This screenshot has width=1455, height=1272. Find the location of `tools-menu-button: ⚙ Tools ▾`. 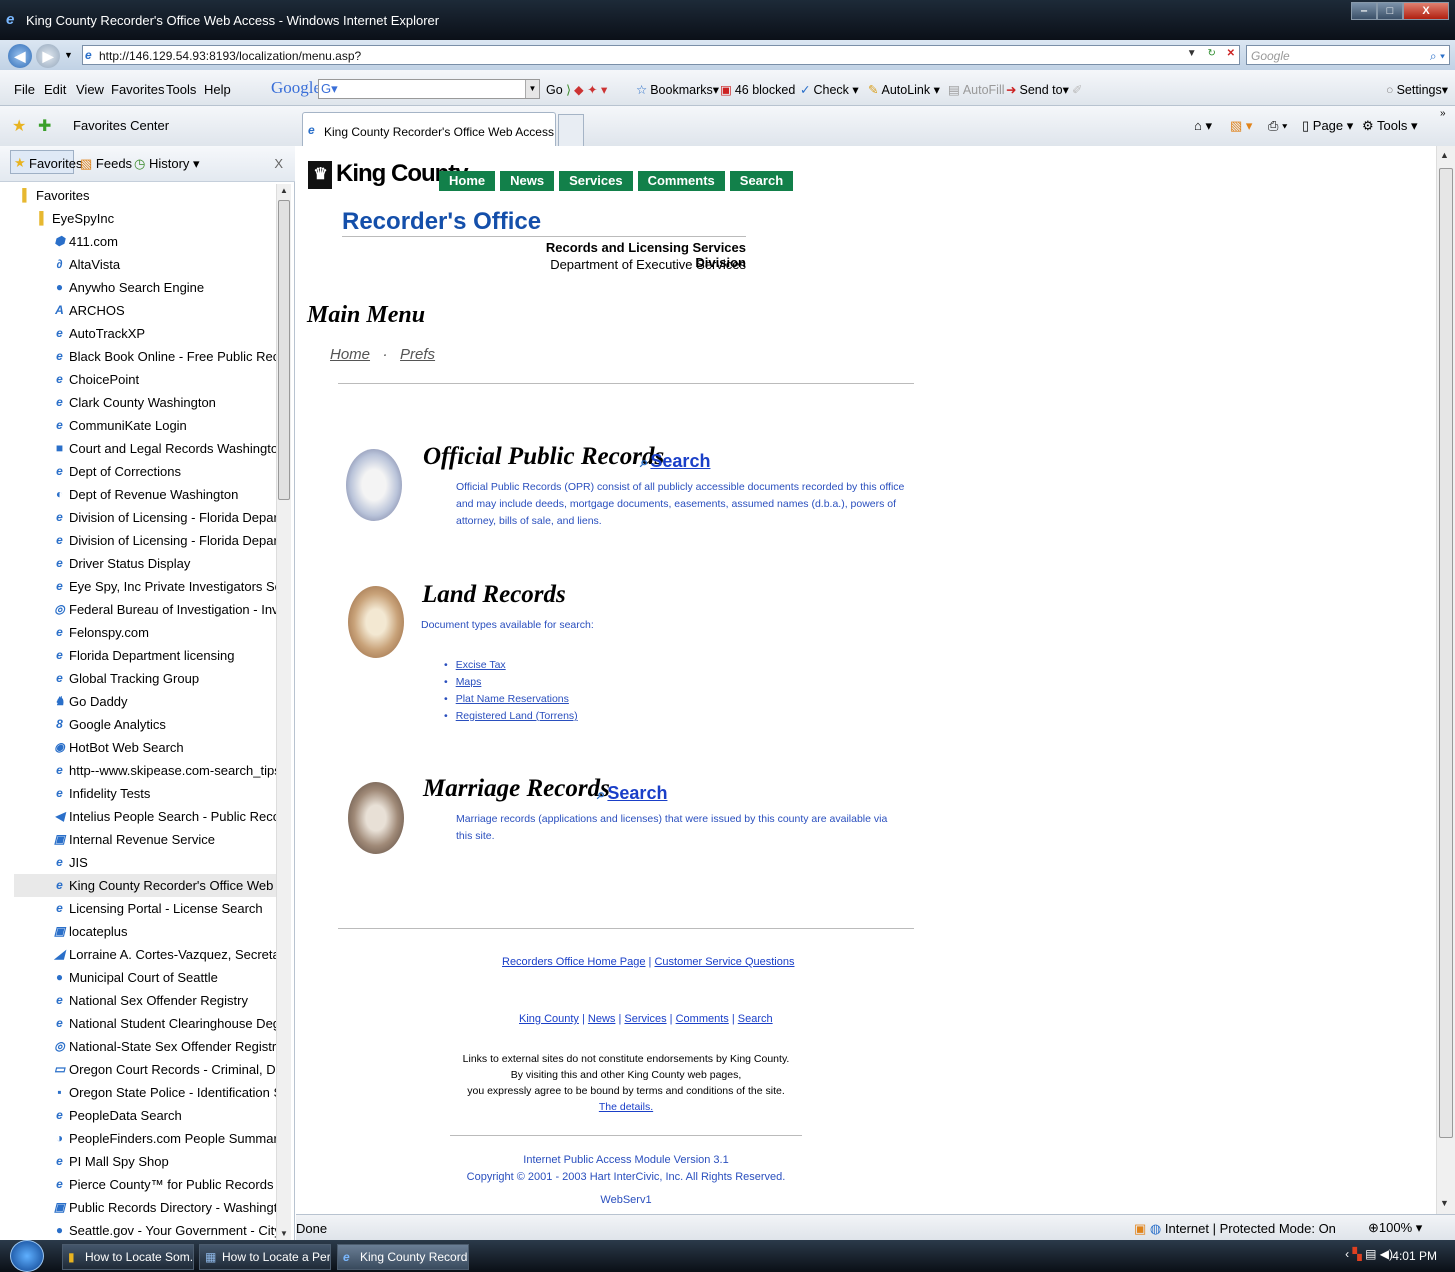

tools-menu-button: ⚙ Tools ▾ is located at coordinates (1390, 126).